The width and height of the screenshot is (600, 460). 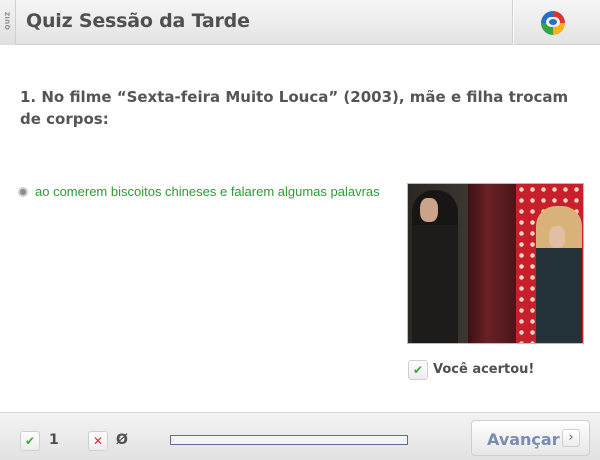 I want to click on next-button: Avançar ›, so click(x=530, y=438).